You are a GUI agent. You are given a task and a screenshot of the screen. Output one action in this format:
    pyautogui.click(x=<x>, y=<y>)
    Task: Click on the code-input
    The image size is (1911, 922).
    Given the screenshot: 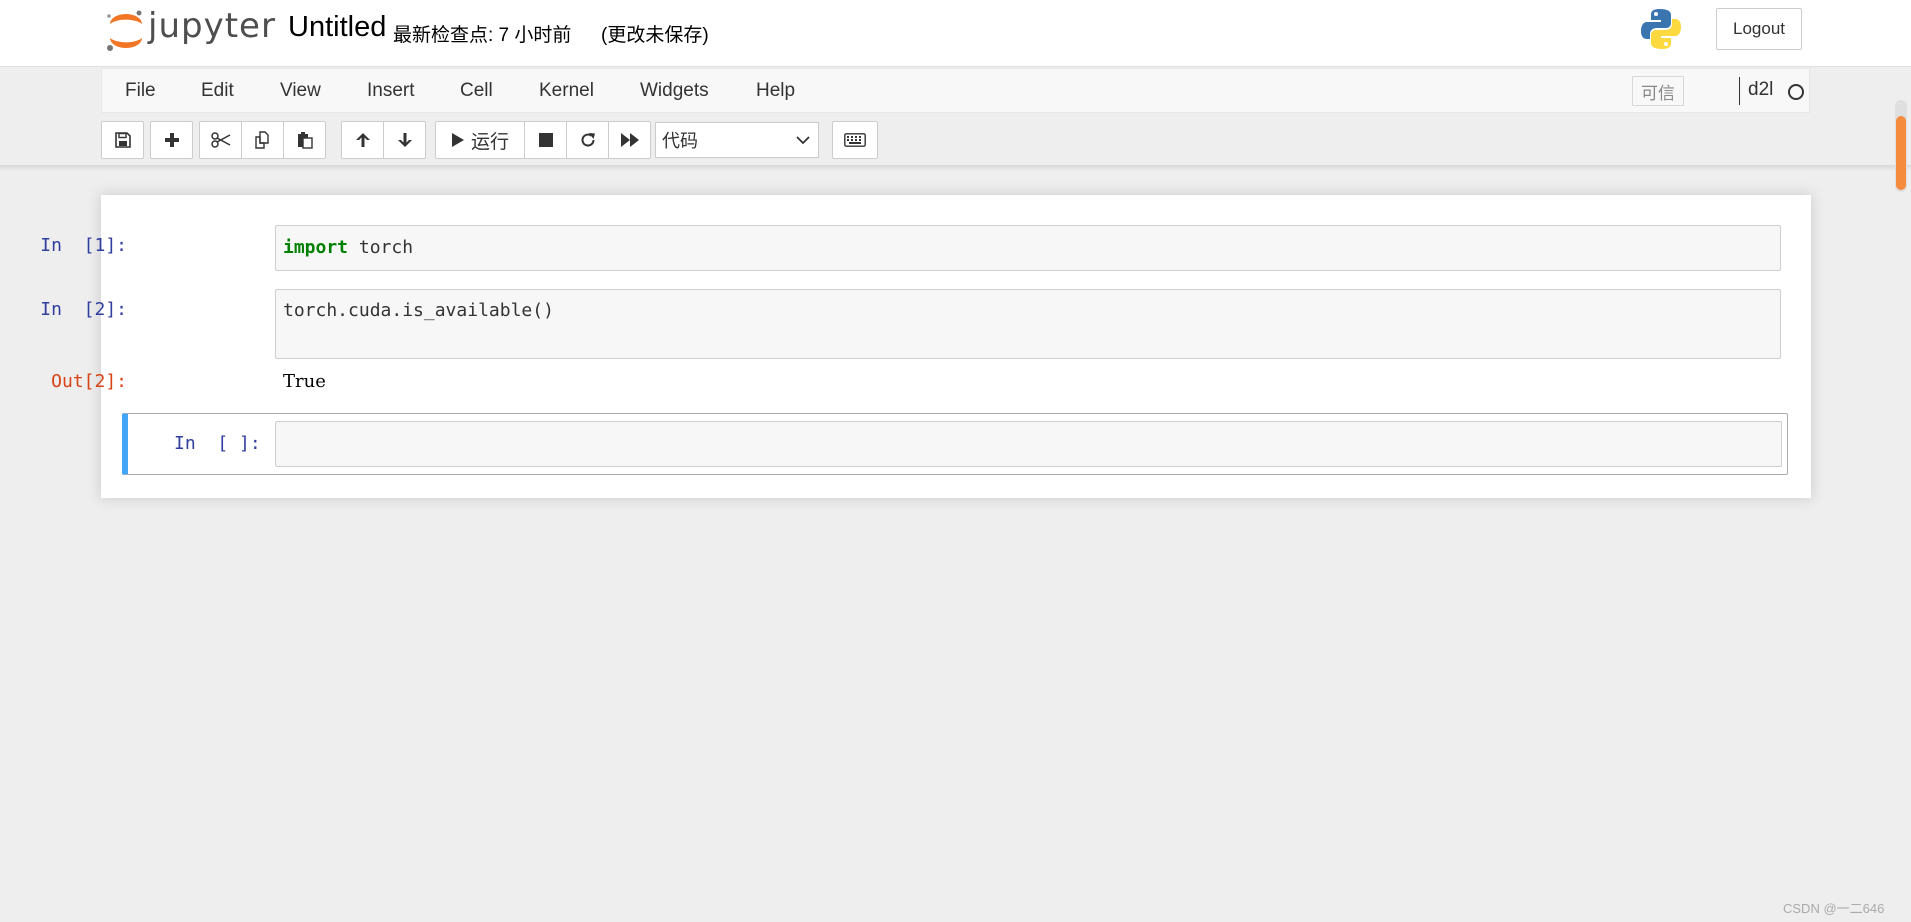 What is the action you would take?
    pyautogui.click(x=1028, y=444)
    